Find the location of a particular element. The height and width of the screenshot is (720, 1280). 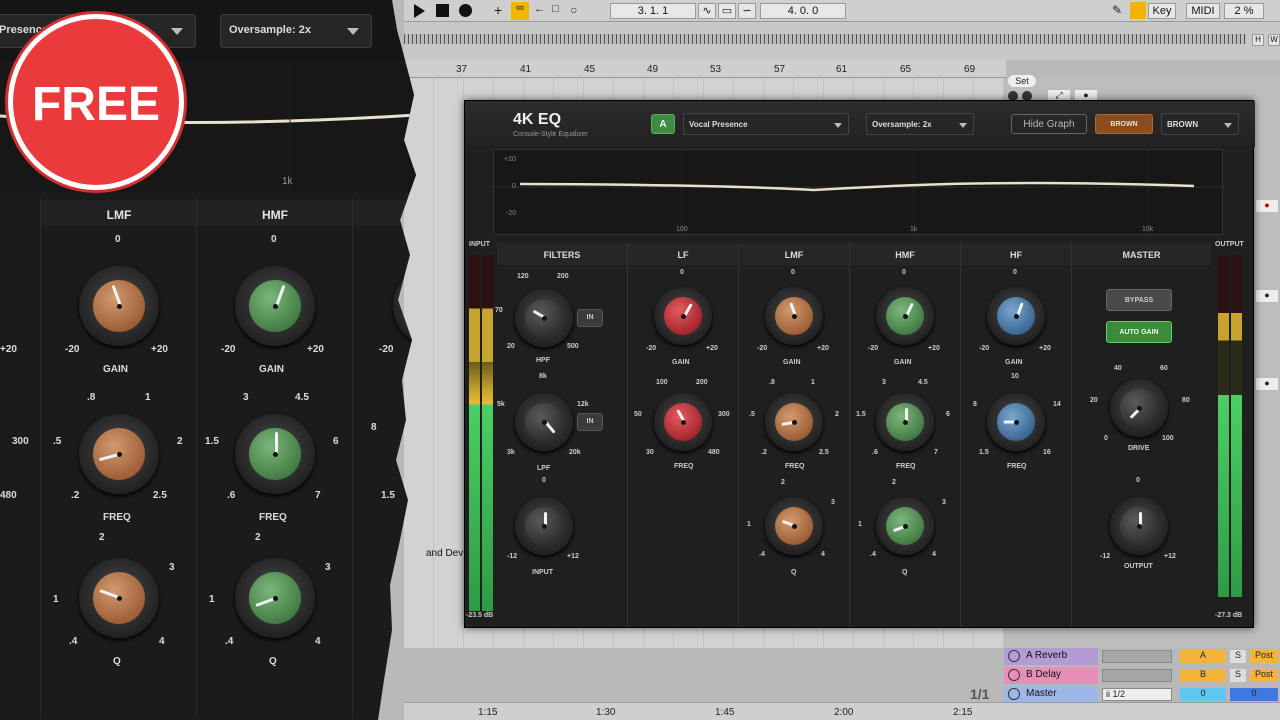

lf-gain-knob is located at coordinates (683, 316).